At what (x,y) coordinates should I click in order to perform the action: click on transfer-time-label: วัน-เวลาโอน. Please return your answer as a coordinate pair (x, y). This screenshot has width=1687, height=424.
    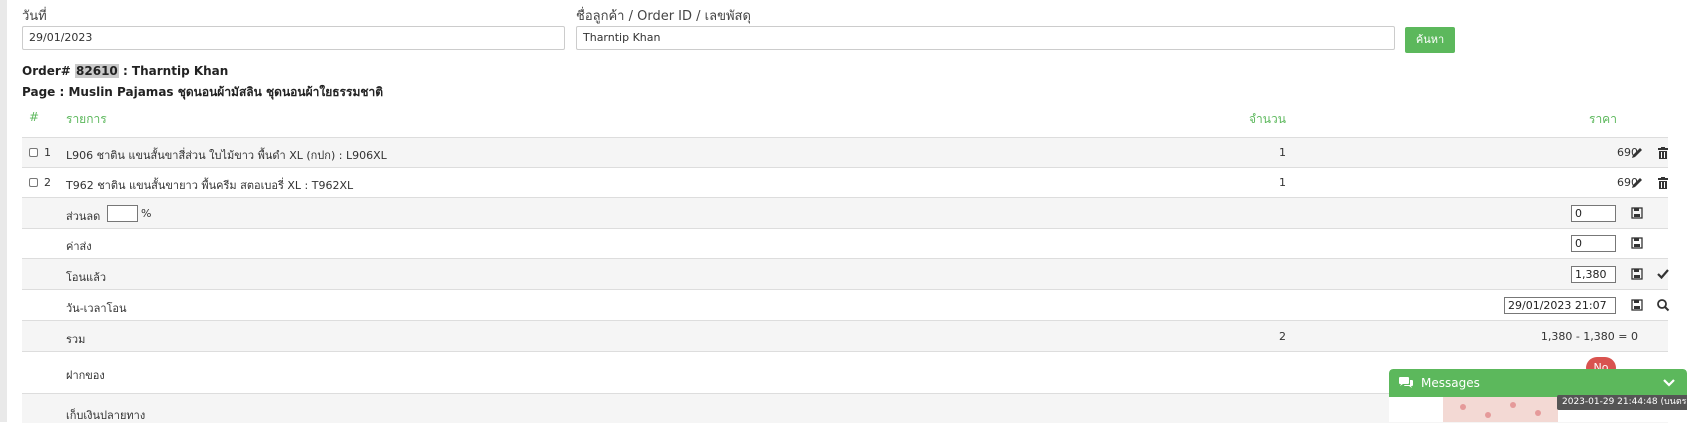
    Looking at the image, I should click on (96, 308).